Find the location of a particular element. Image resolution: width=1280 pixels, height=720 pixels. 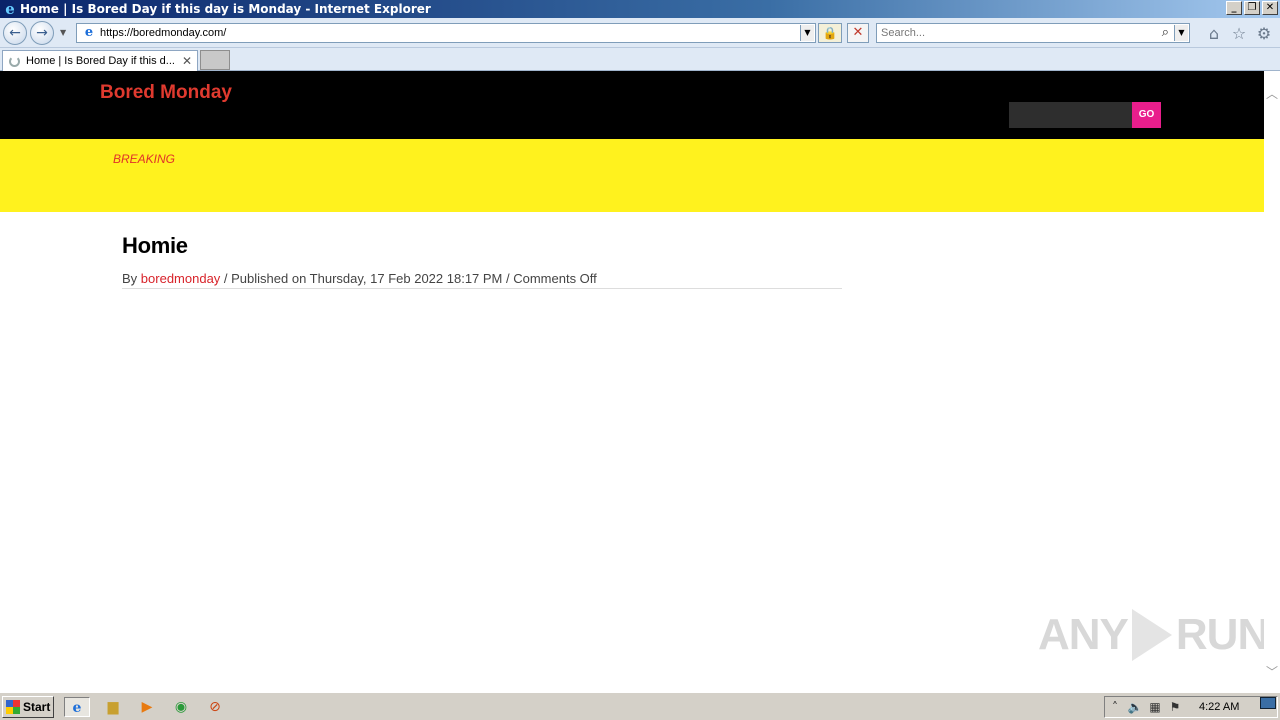

x-icon: ✕ is located at coordinates (858, 32).